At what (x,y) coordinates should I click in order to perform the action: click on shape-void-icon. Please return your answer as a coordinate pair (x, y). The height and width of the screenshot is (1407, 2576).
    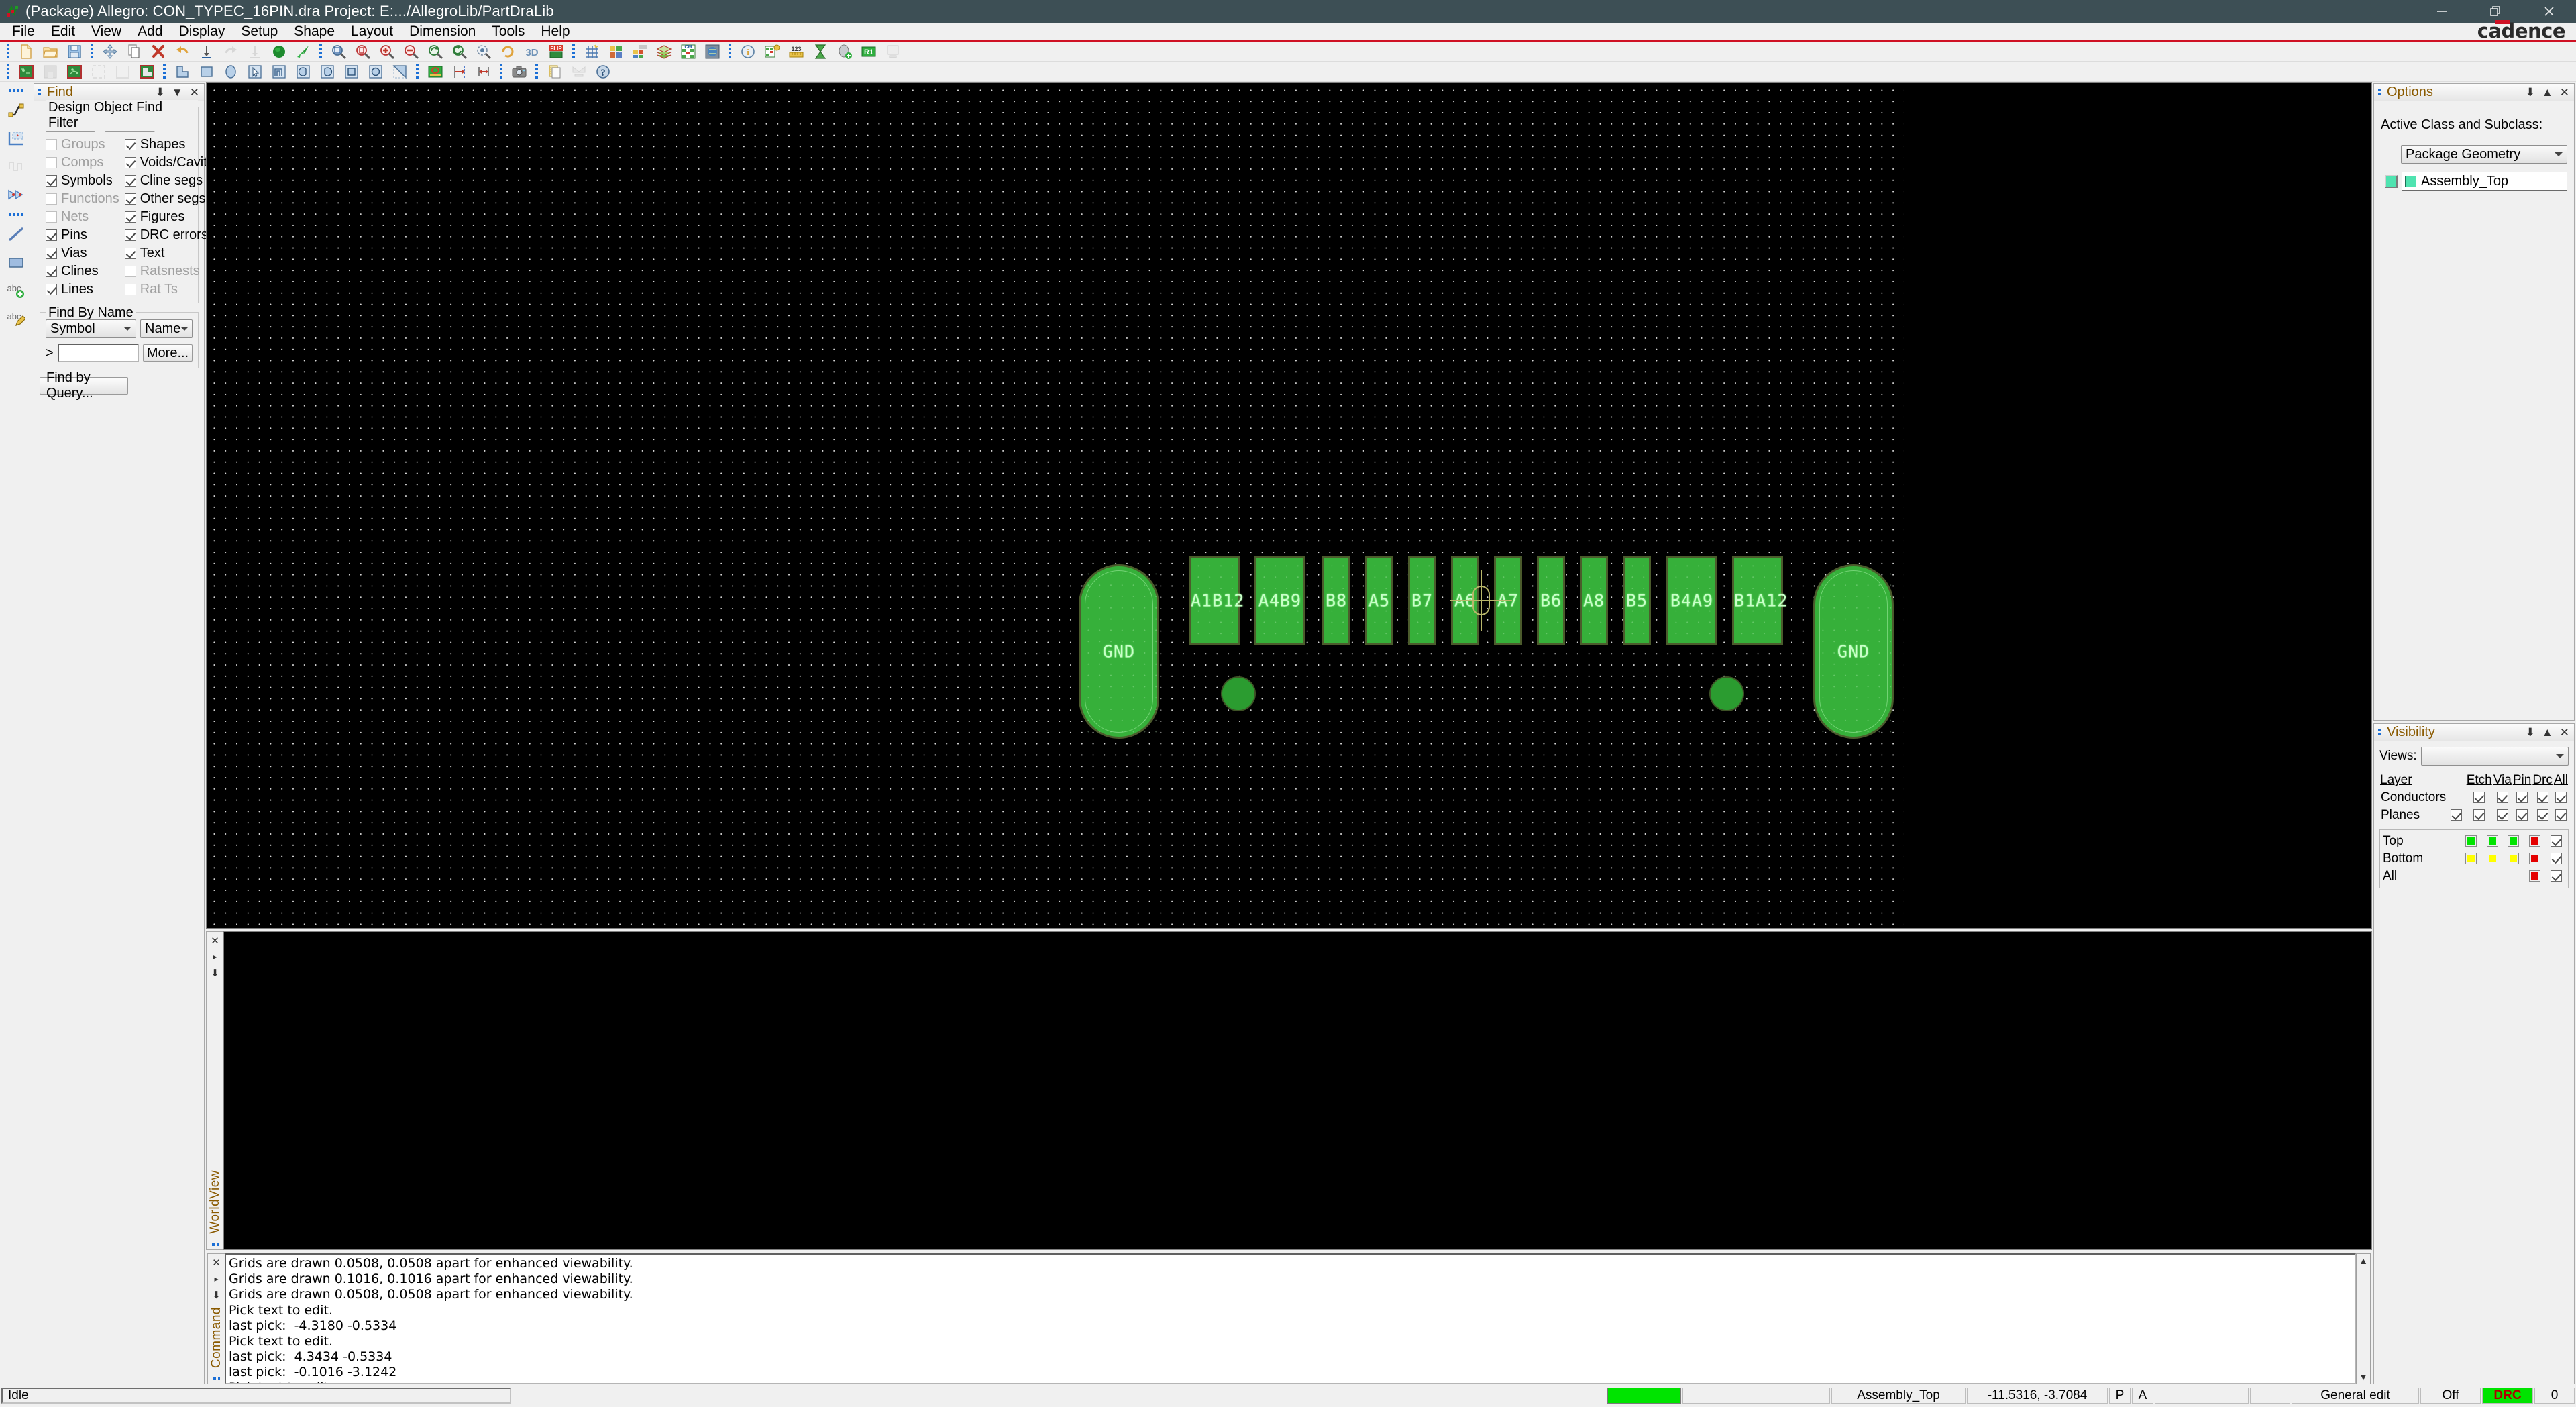
    Looking at the image, I should click on (50, 71).